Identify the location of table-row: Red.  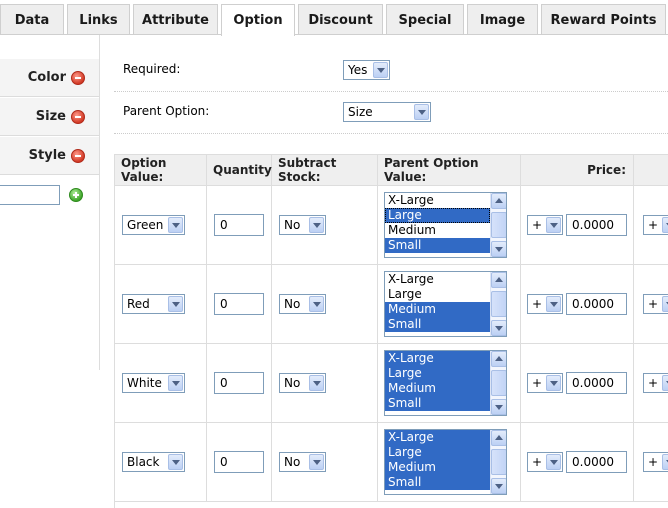
(161, 304).